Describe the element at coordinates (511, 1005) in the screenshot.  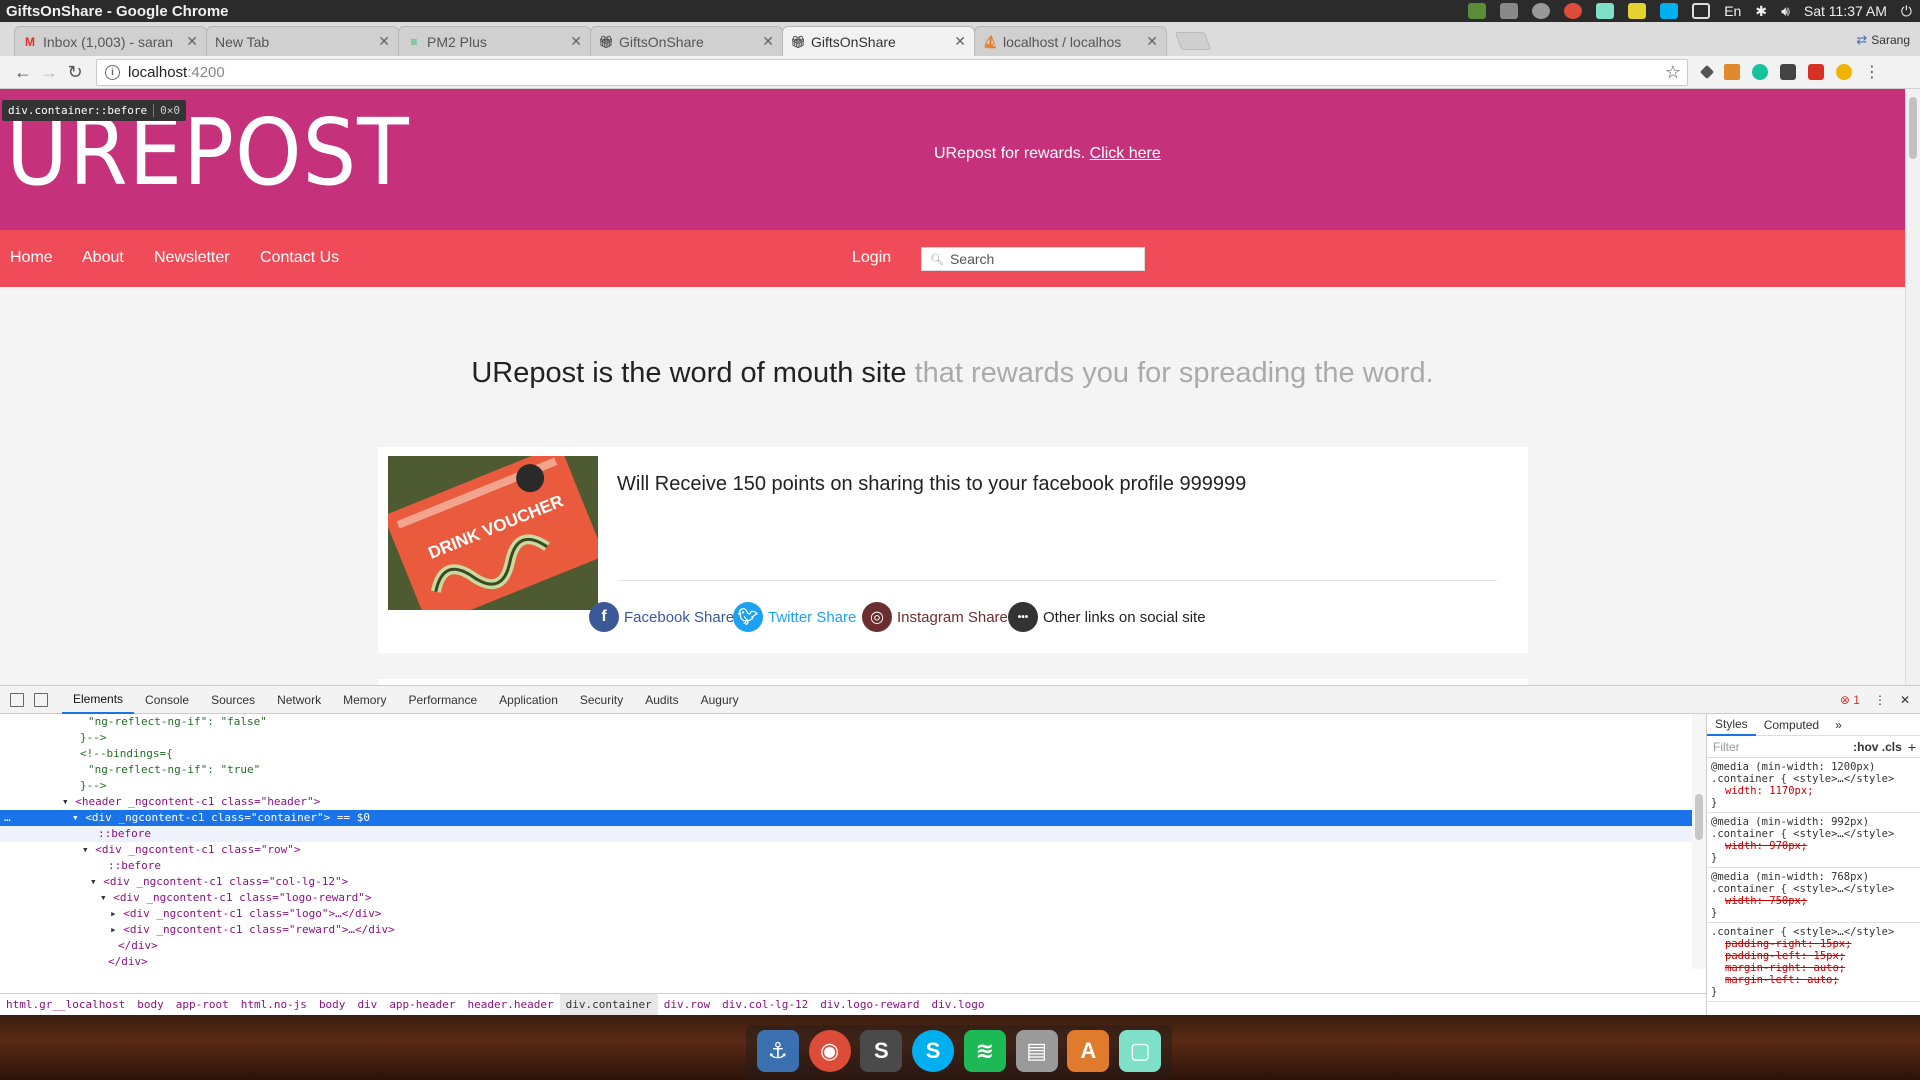
I see `breadcrumb-item: header.header` at that location.